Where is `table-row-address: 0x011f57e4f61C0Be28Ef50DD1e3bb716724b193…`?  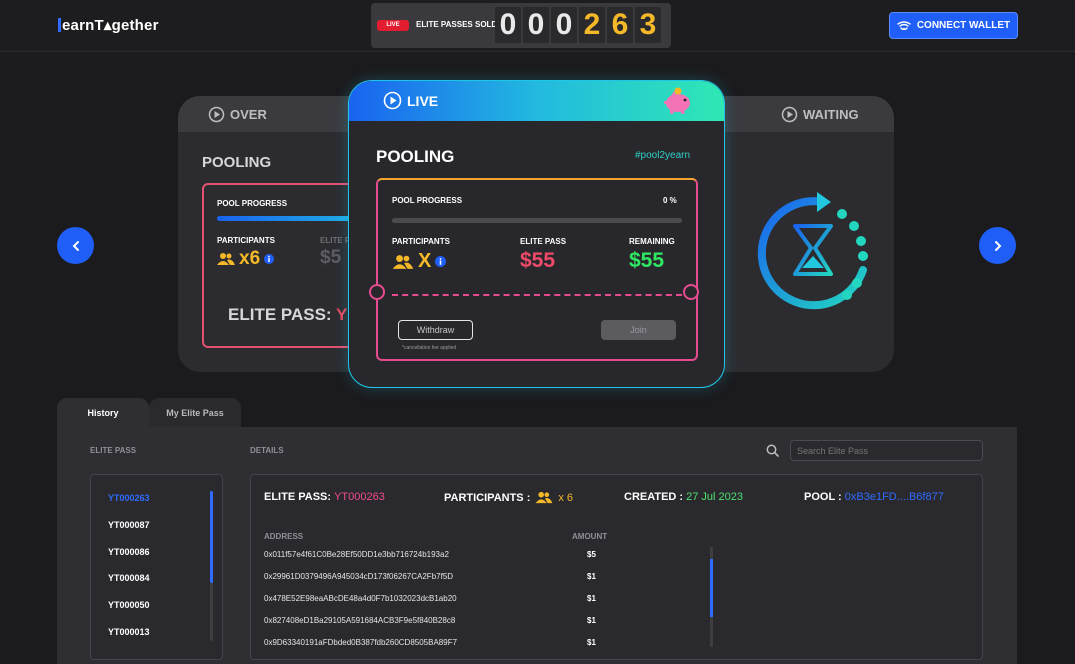 table-row-address: 0x011f57e4f61C0Be28Ef50DD1e3bb716724b193… is located at coordinates (356, 554).